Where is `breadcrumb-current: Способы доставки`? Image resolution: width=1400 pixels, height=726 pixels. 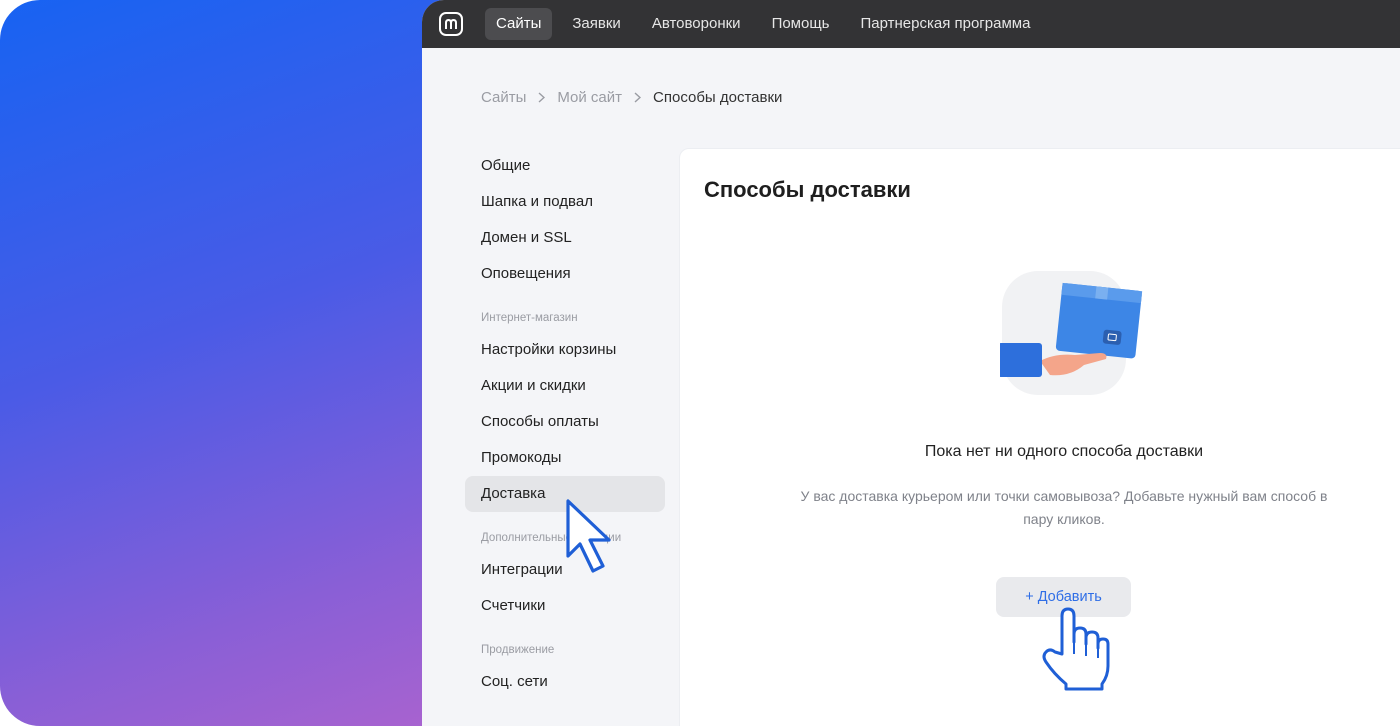 breadcrumb-current: Способы доставки is located at coordinates (718, 97).